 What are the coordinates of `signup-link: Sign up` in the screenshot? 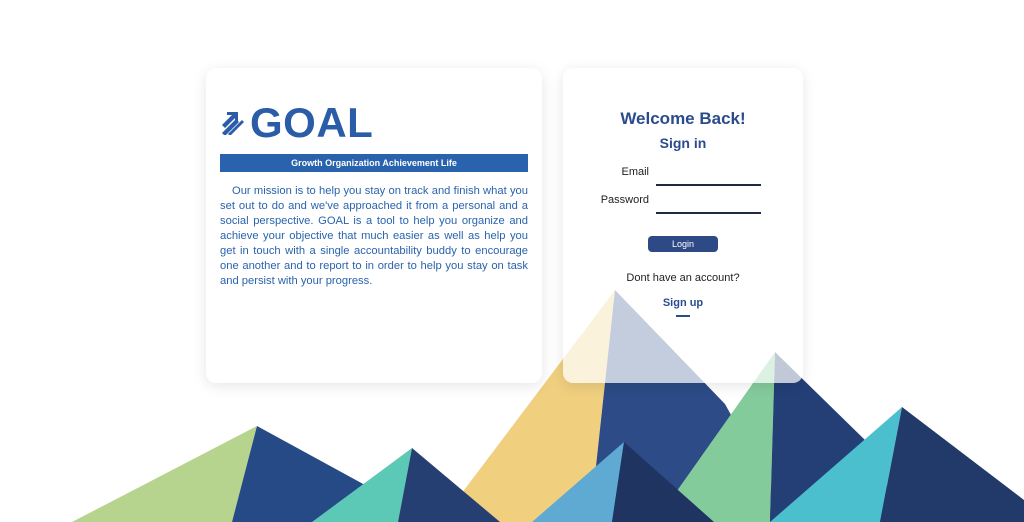 It's located at (683, 303).